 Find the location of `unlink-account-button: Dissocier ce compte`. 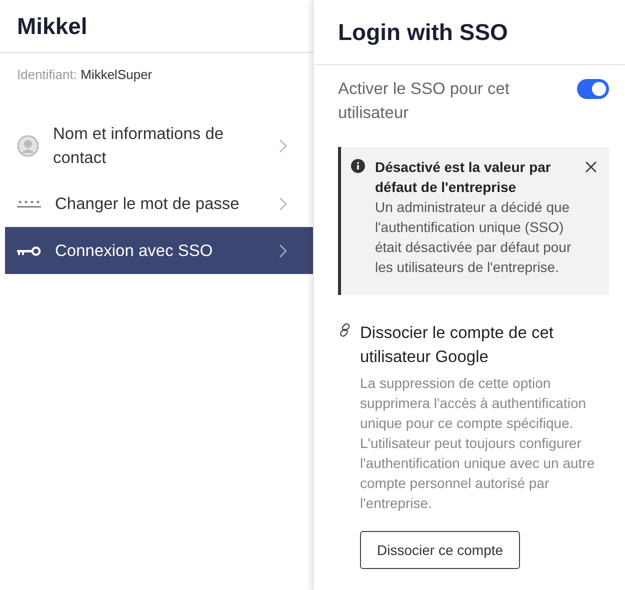

unlink-account-button: Dissocier ce compte is located at coordinates (440, 550).